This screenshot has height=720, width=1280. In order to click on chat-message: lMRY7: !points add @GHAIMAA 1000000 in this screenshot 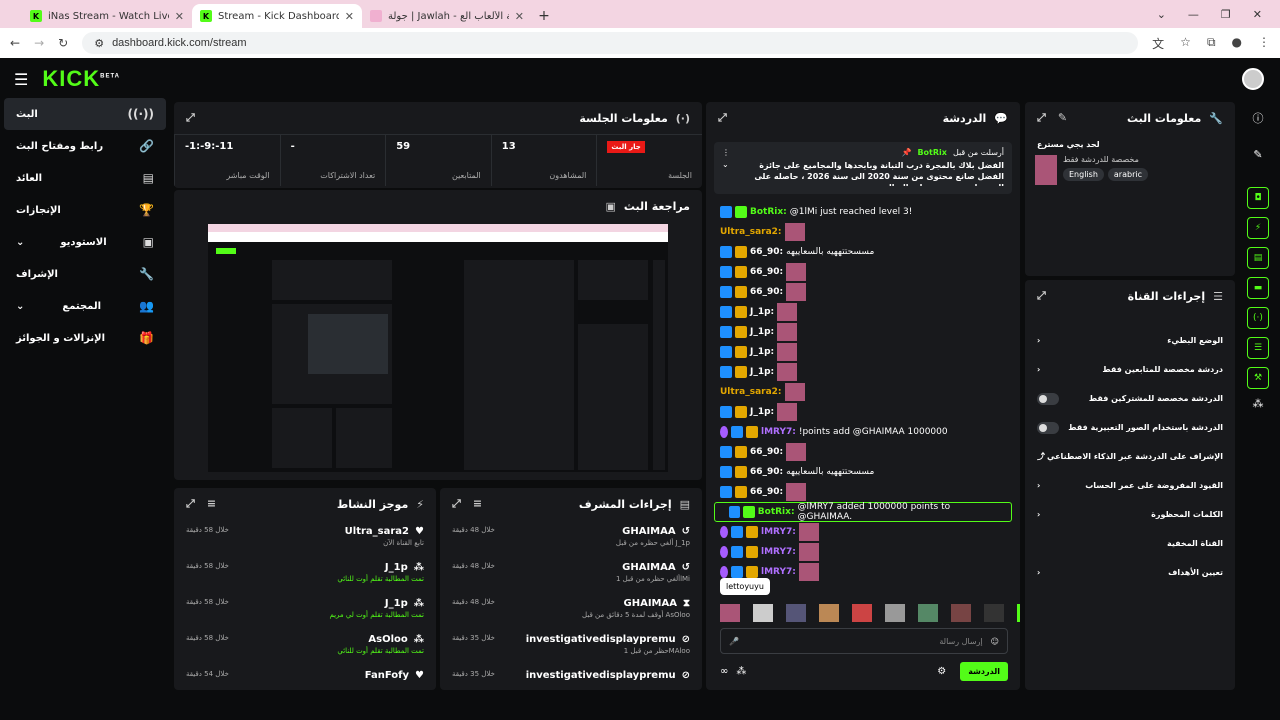, I will do `click(863, 432)`.